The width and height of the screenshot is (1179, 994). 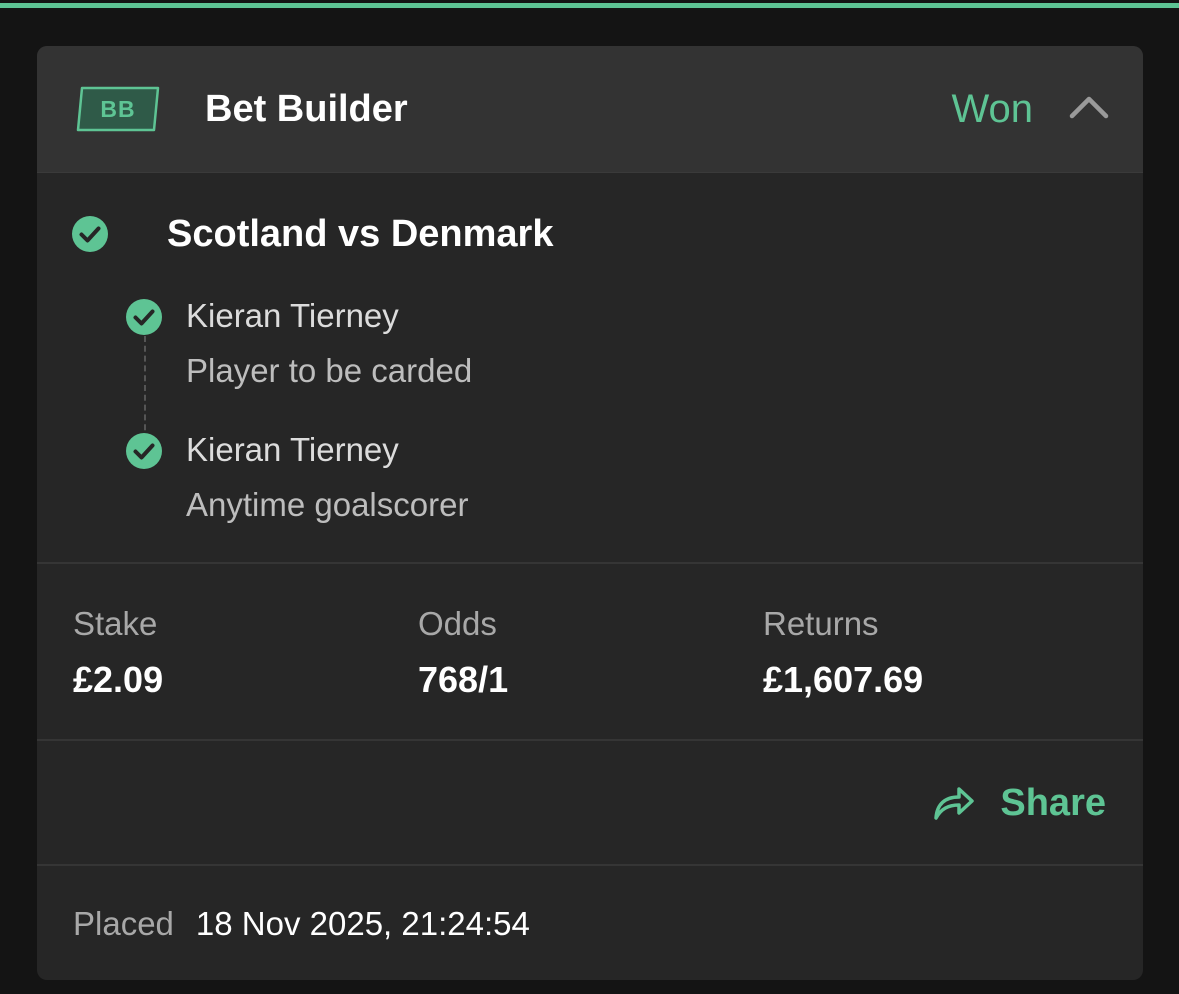 I want to click on selection-market: Player to be carded, so click(x=329, y=370).